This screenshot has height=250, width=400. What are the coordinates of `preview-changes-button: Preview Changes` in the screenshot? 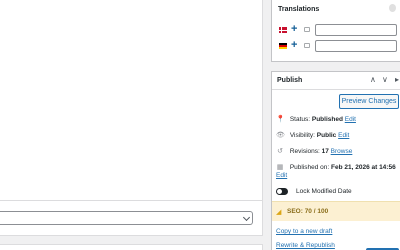 It's located at (369, 101).